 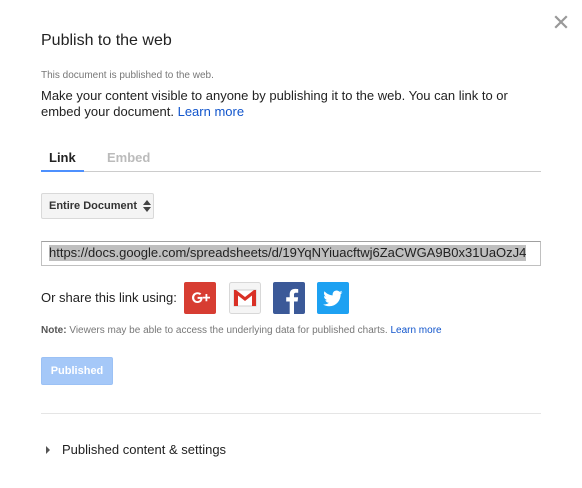 What do you see at coordinates (200, 298) in the screenshot?
I see `google-plus-icon` at bounding box center [200, 298].